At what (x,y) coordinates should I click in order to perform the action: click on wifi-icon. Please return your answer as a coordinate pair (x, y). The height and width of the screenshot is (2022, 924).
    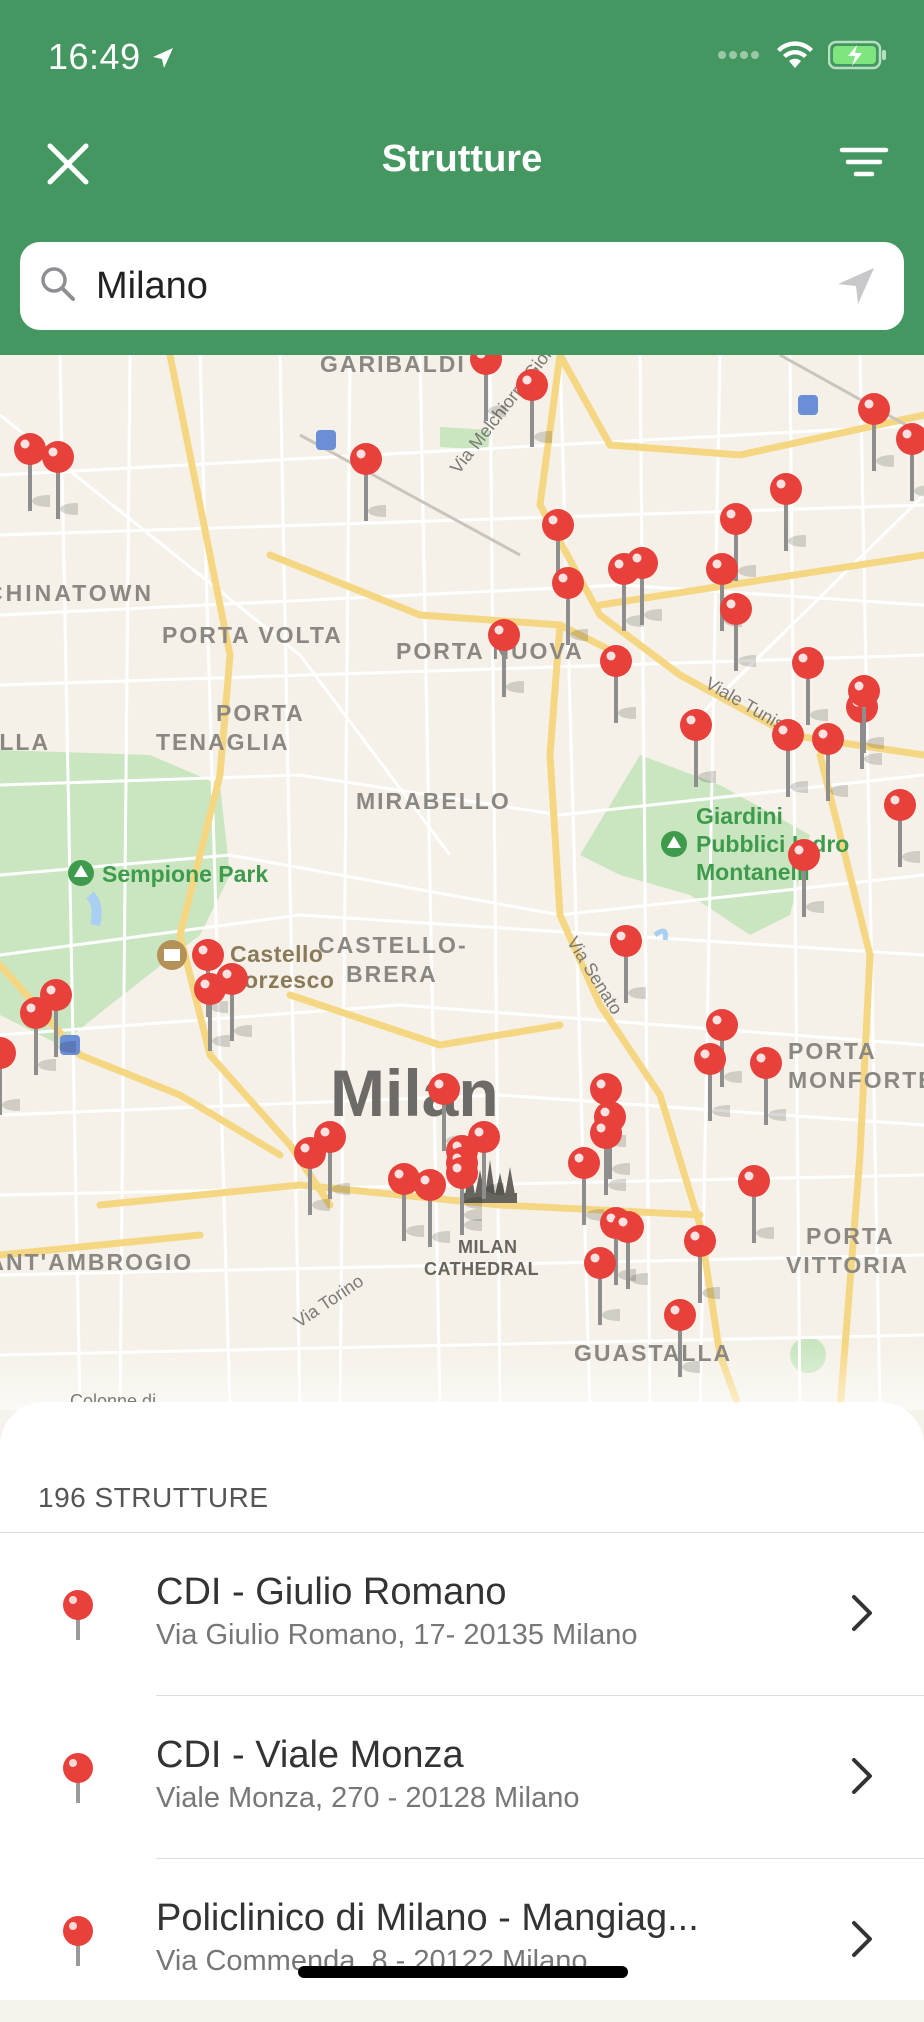
    Looking at the image, I should click on (795, 54).